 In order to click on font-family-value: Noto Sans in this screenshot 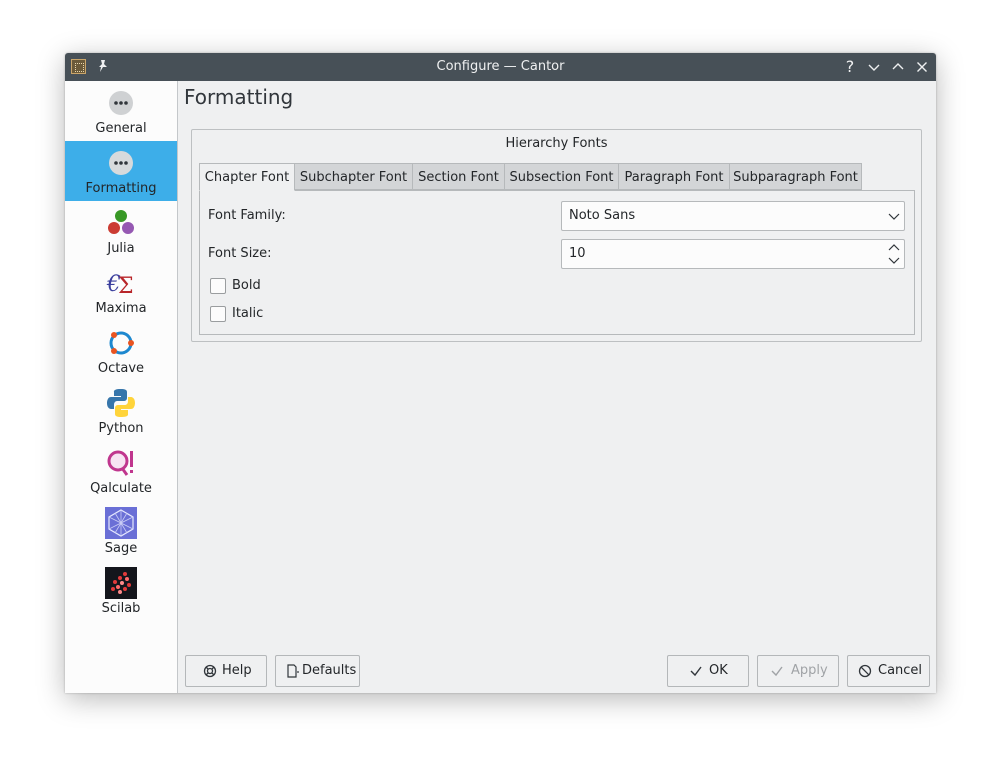, I will do `click(602, 215)`.